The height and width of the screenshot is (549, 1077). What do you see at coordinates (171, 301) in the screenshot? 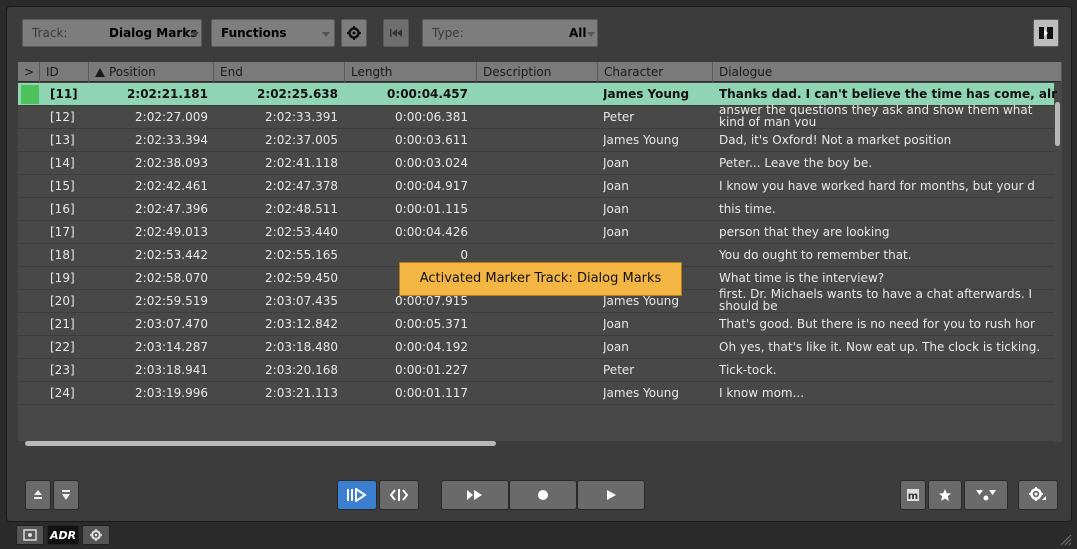
I see `cell-position: 2:02:59.519` at bounding box center [171, 301].